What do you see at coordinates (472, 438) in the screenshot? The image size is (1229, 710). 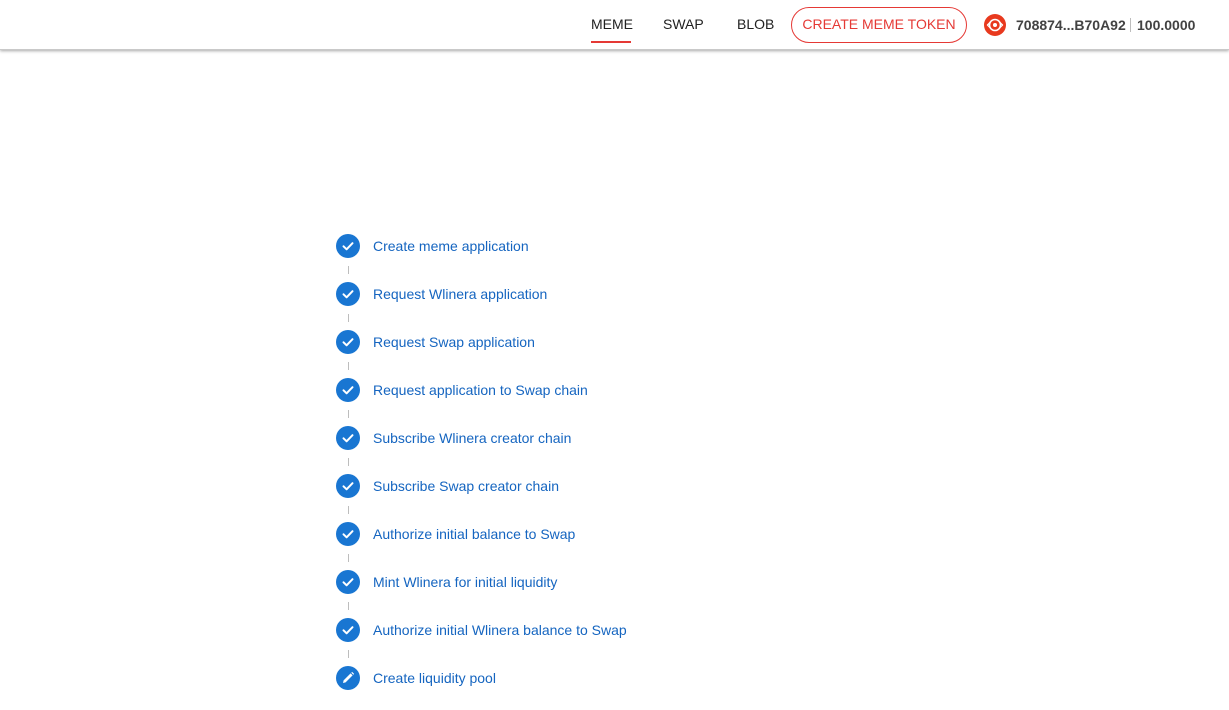 I see `step-label: Subscribe Wlinera creator chain` at bounding box center [472, 438].